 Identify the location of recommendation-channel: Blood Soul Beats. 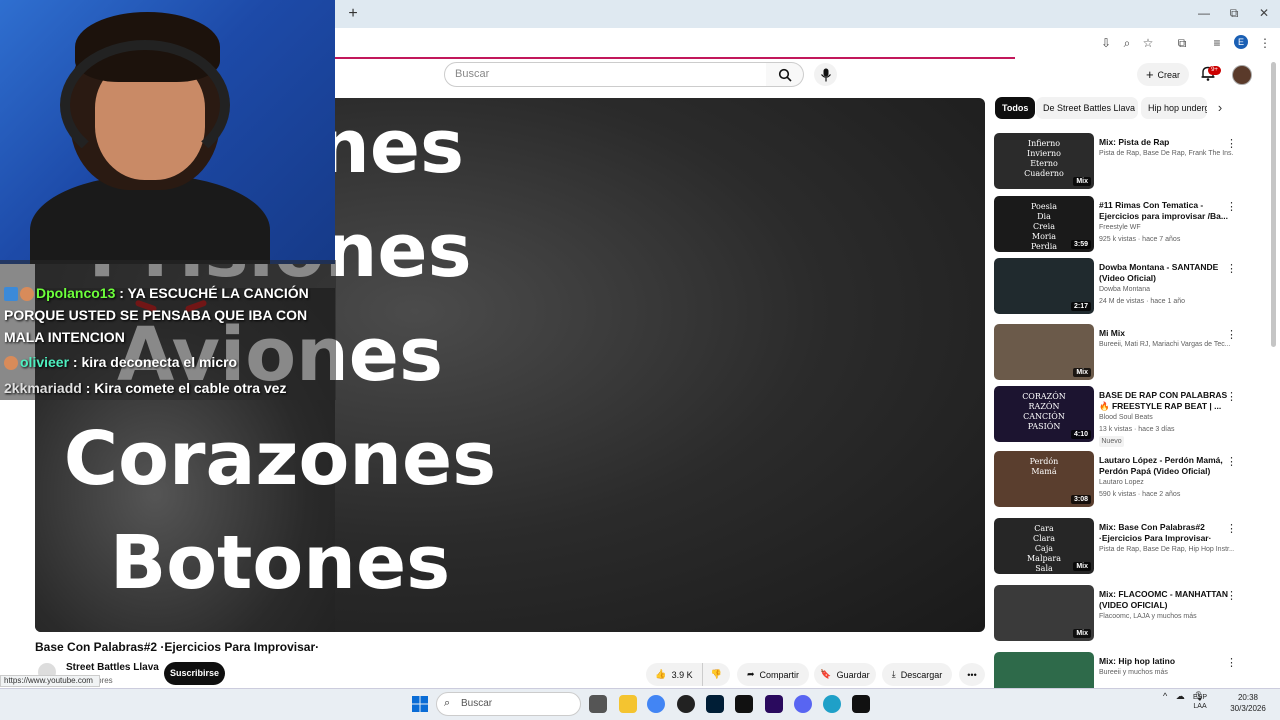
(1126, 417).